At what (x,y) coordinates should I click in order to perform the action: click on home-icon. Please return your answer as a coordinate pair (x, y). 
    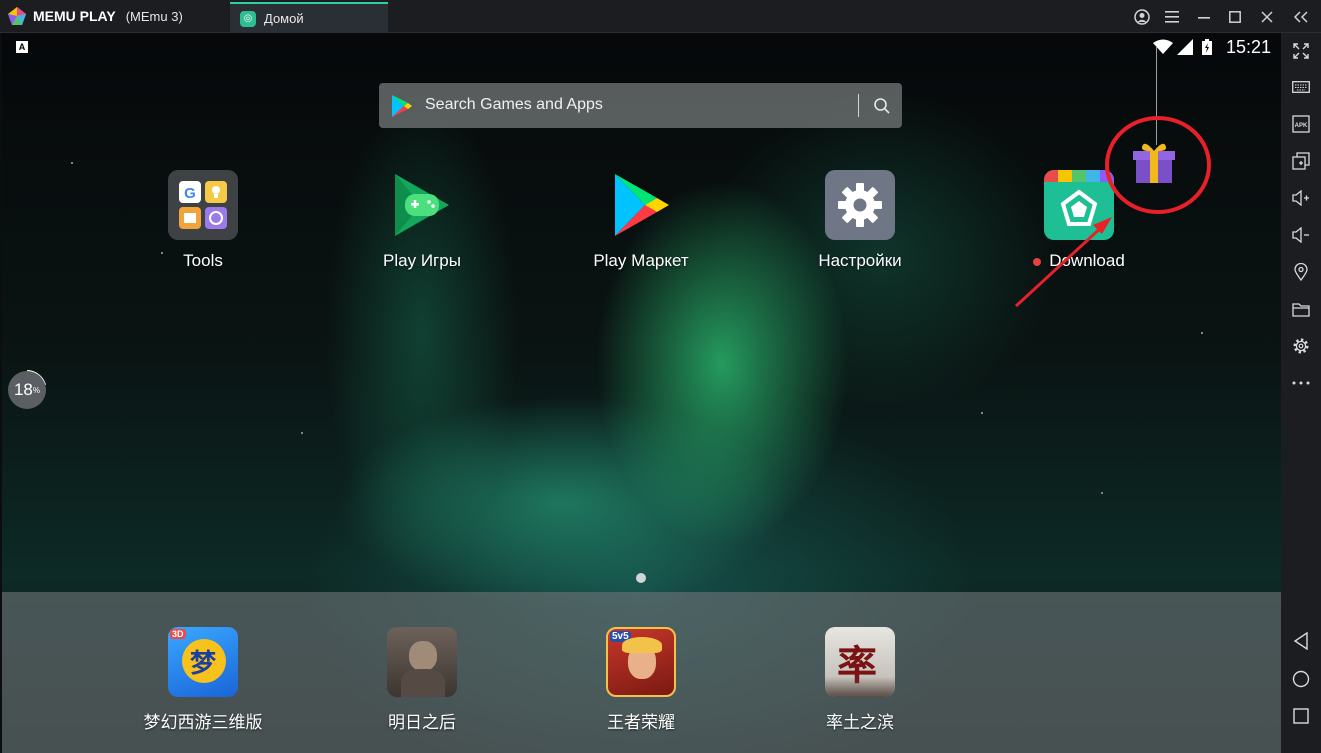
    Looking at the image, I should click on (1301, 679).